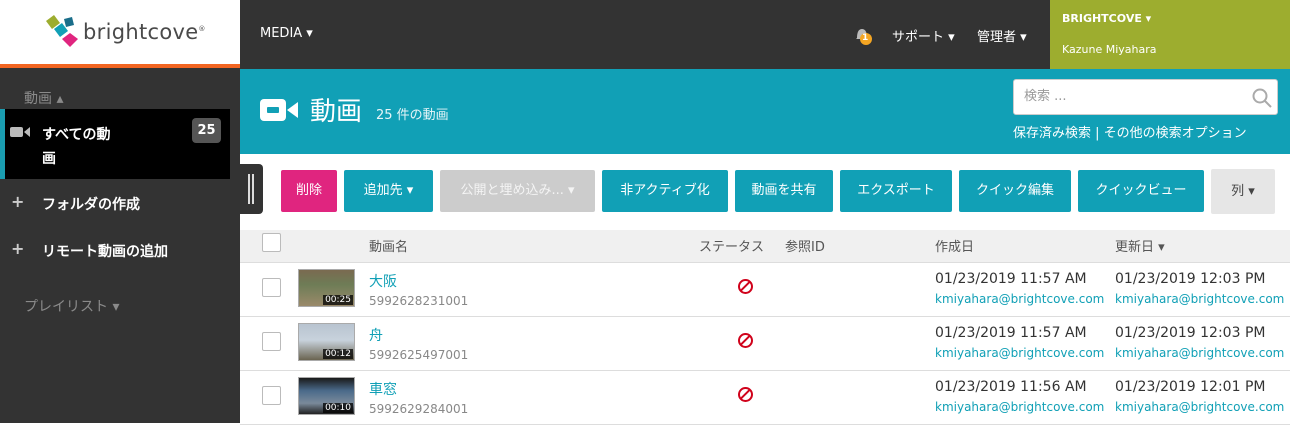  Describe the element at coordinates (419, 355) in the screenshot. I see `video-id: 5992625497001` at that location.